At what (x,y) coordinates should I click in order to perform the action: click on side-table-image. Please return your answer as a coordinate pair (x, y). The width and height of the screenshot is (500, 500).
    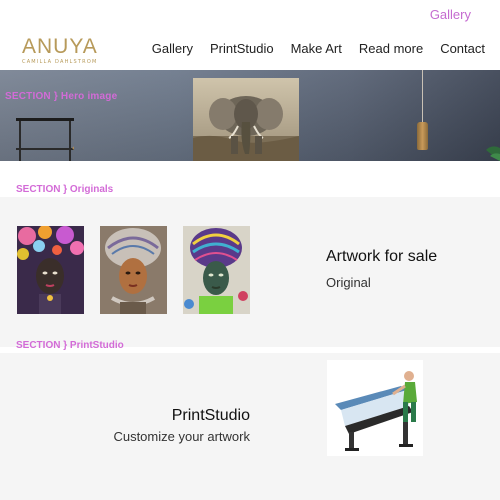
    Looking at the image, I should click on (45, 139).